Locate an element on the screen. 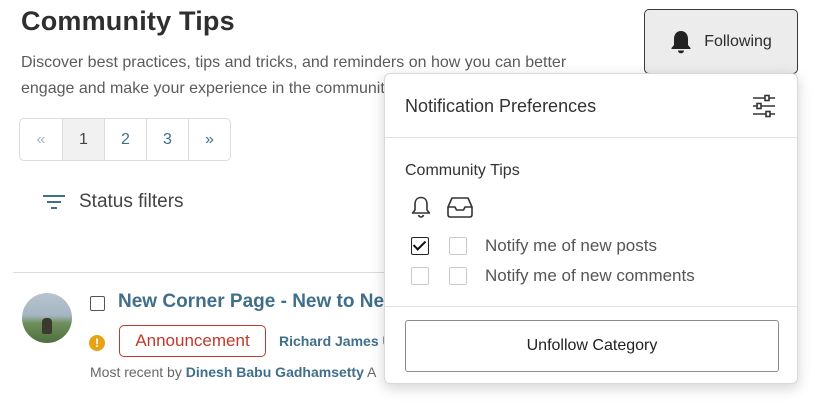 Image resolution: width=815 pixels, height=403 pixels. popover-divider is located at coordinates (591, 306).